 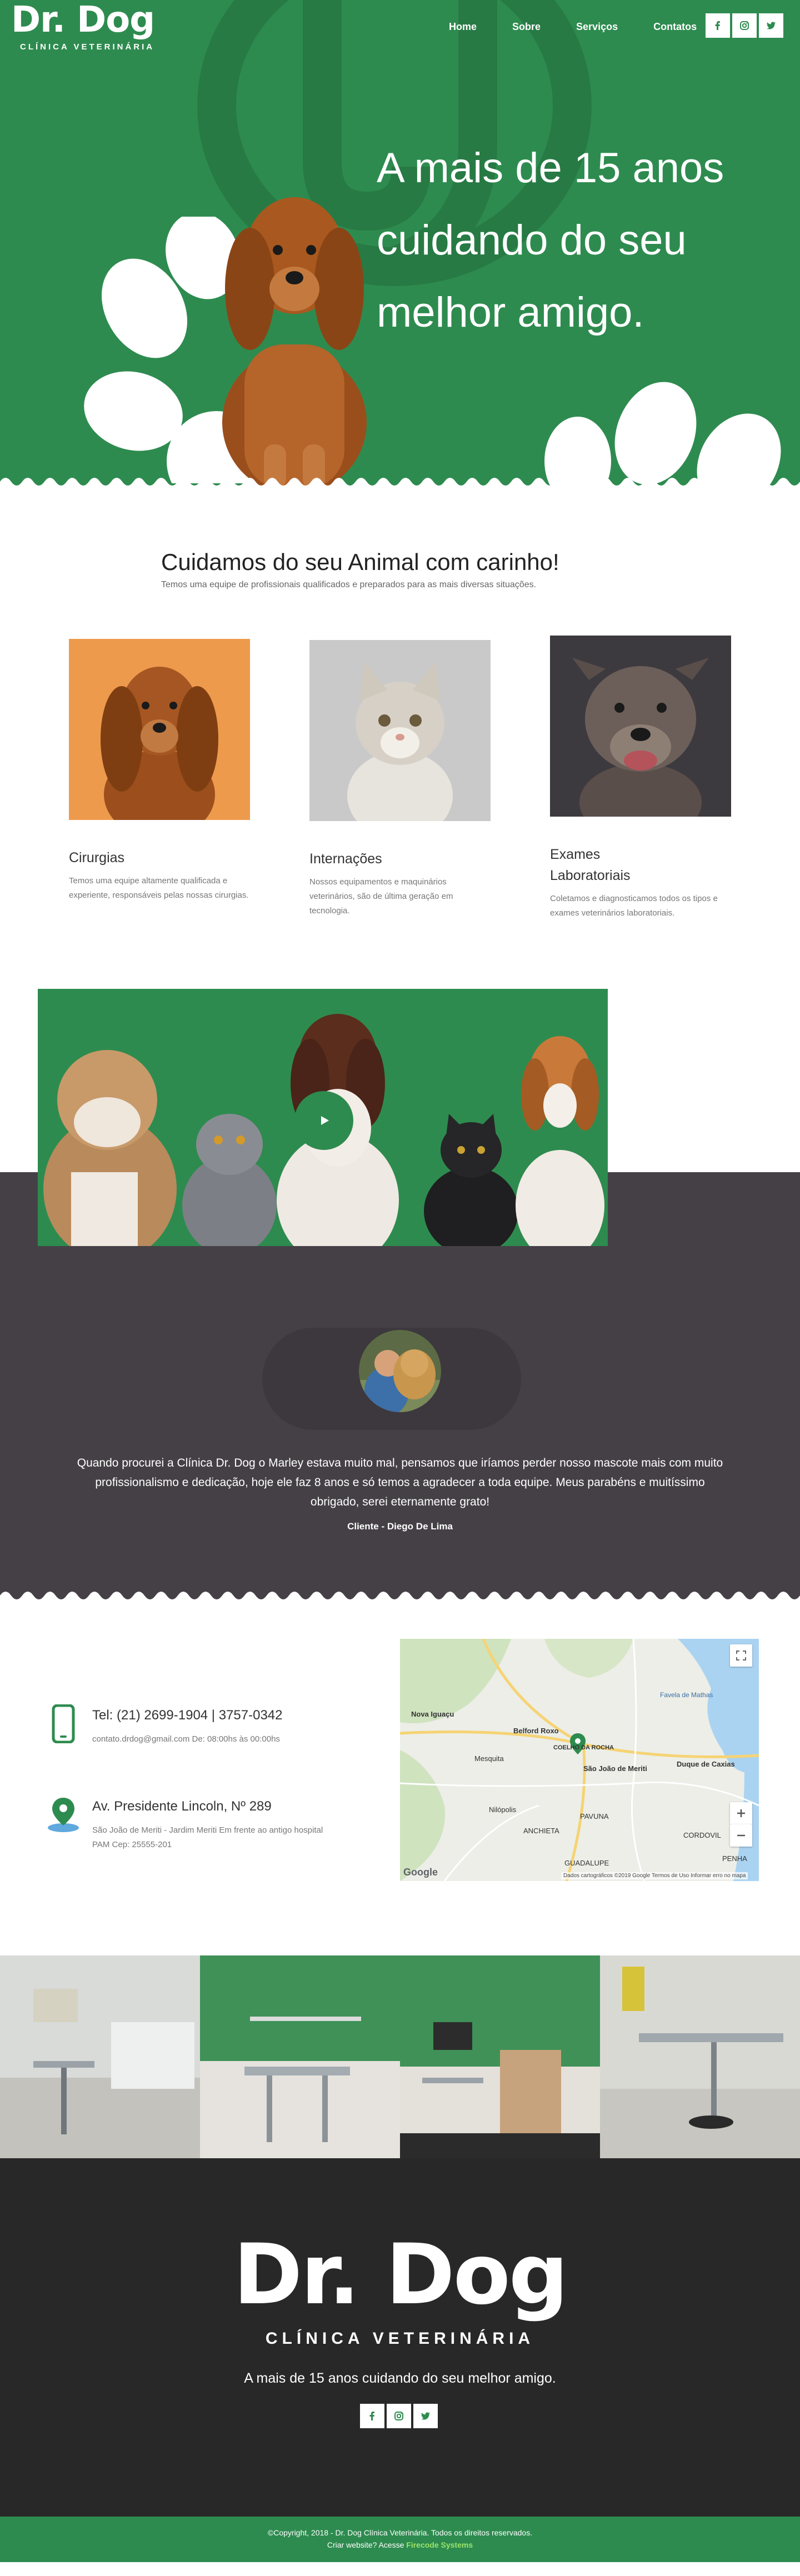 I want to click on brand-logo: Dr. Dog CLÍNICA VETERINÁRIA, so click(x=83, y=26).